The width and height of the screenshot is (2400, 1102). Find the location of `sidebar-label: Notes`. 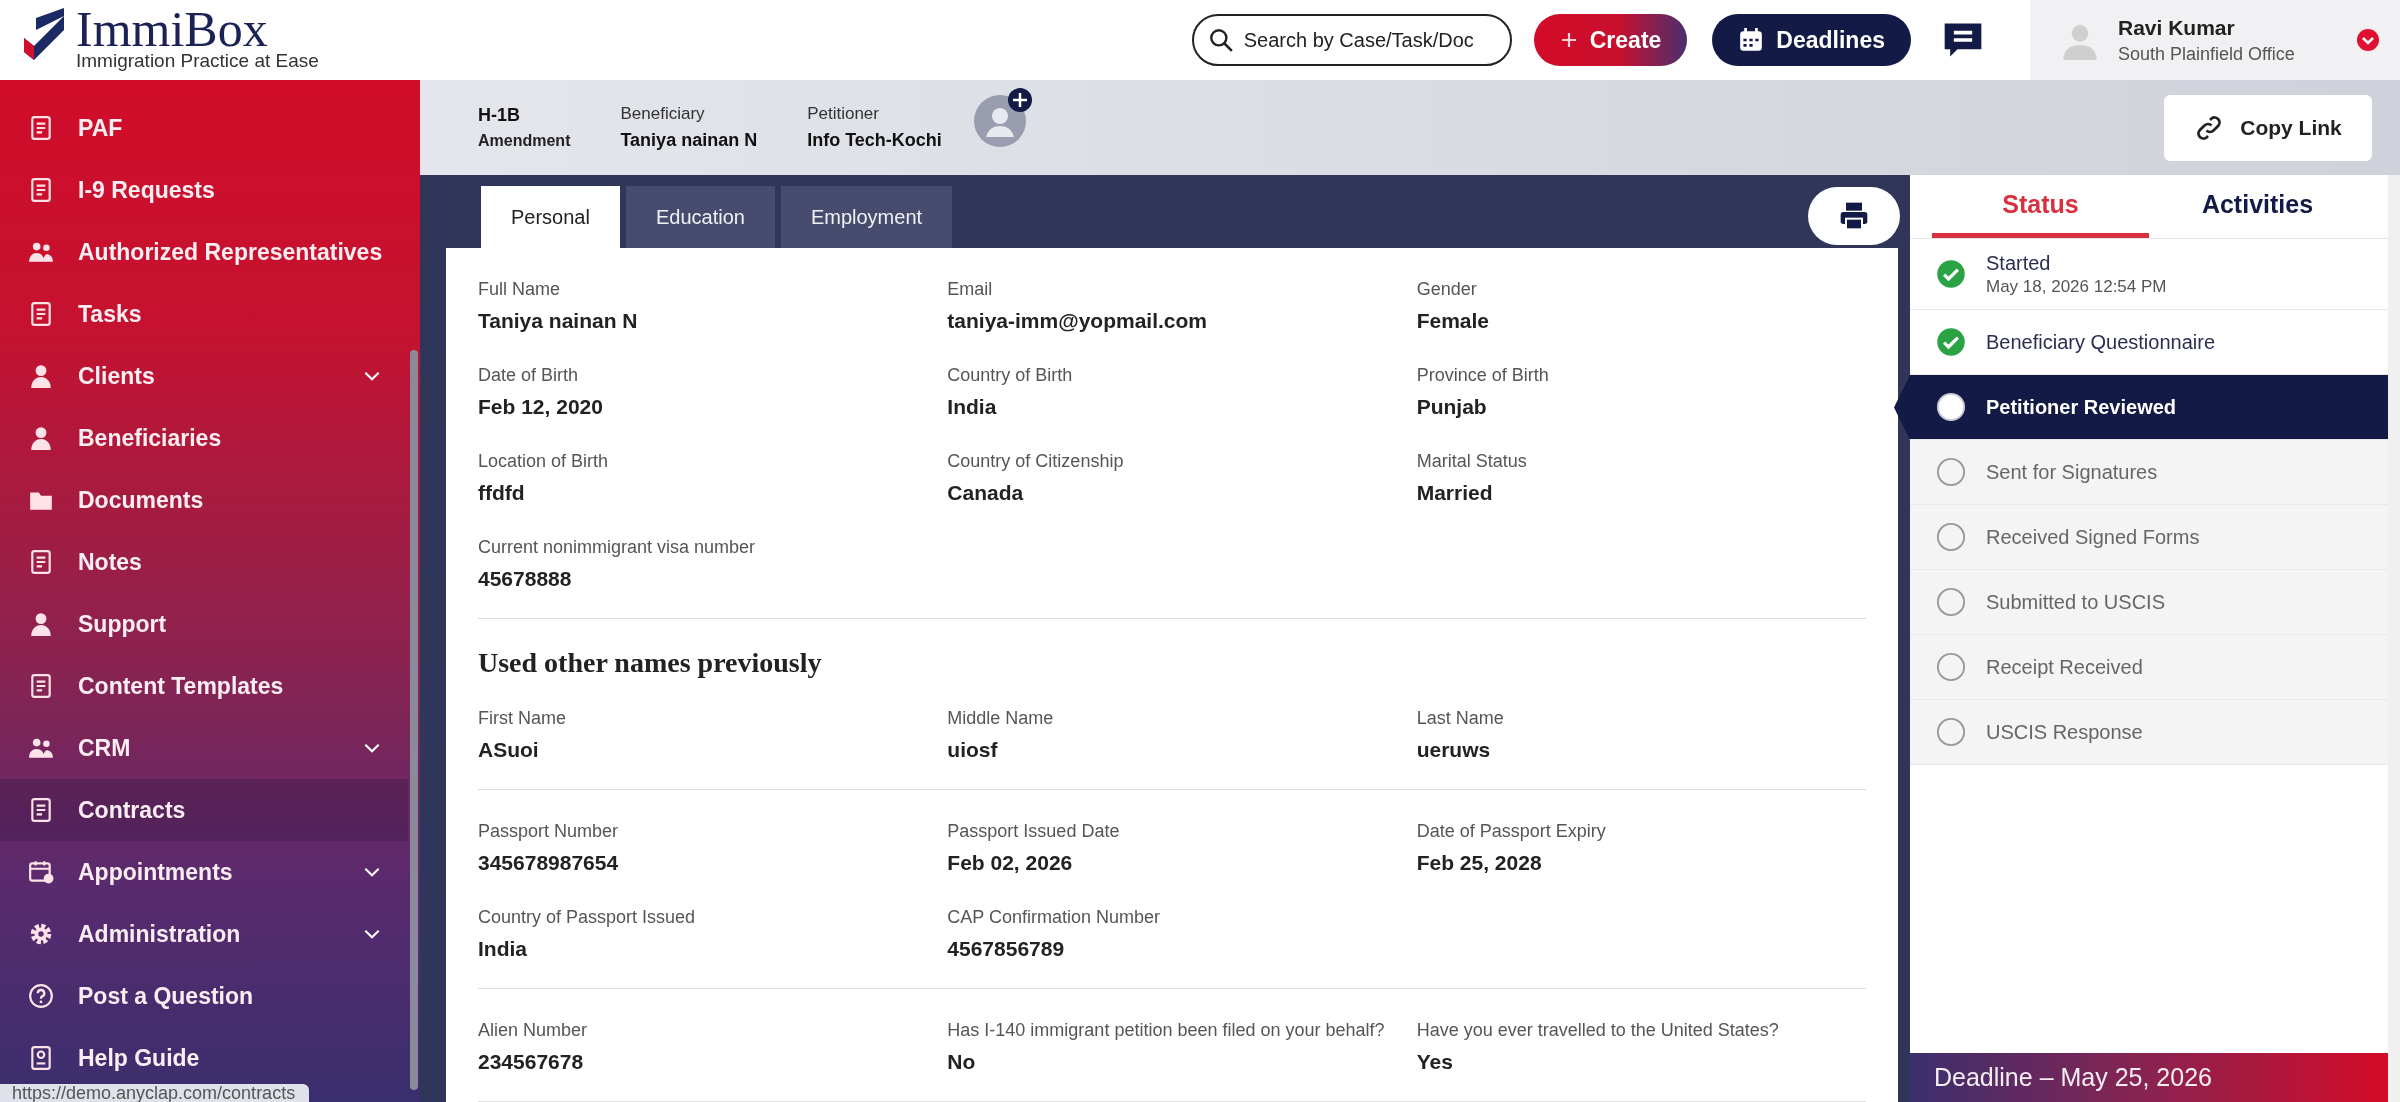

sidebar-label: Notes is located at coordinates (110, 562).